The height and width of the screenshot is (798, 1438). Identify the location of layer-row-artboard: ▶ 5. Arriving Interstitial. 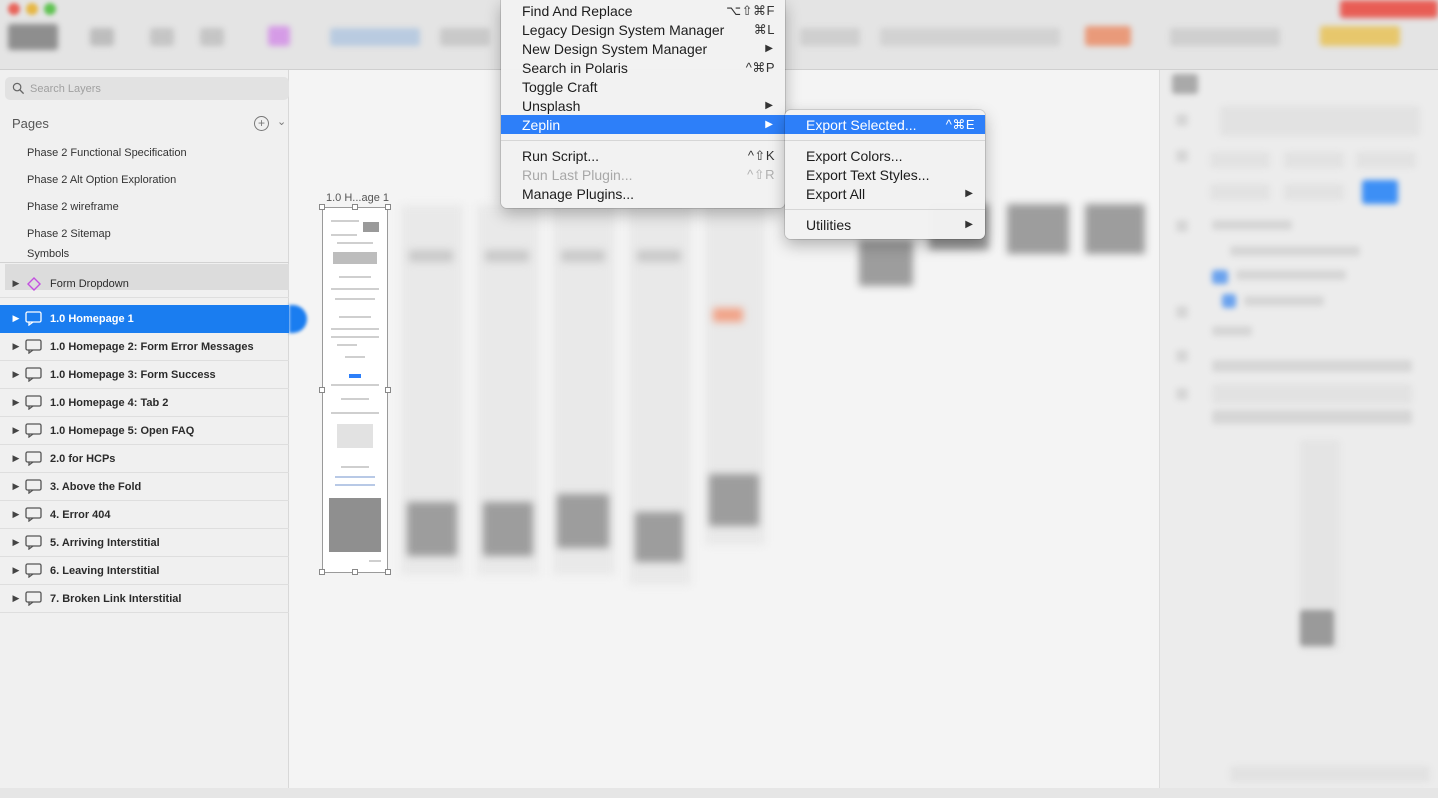
(144, 543).